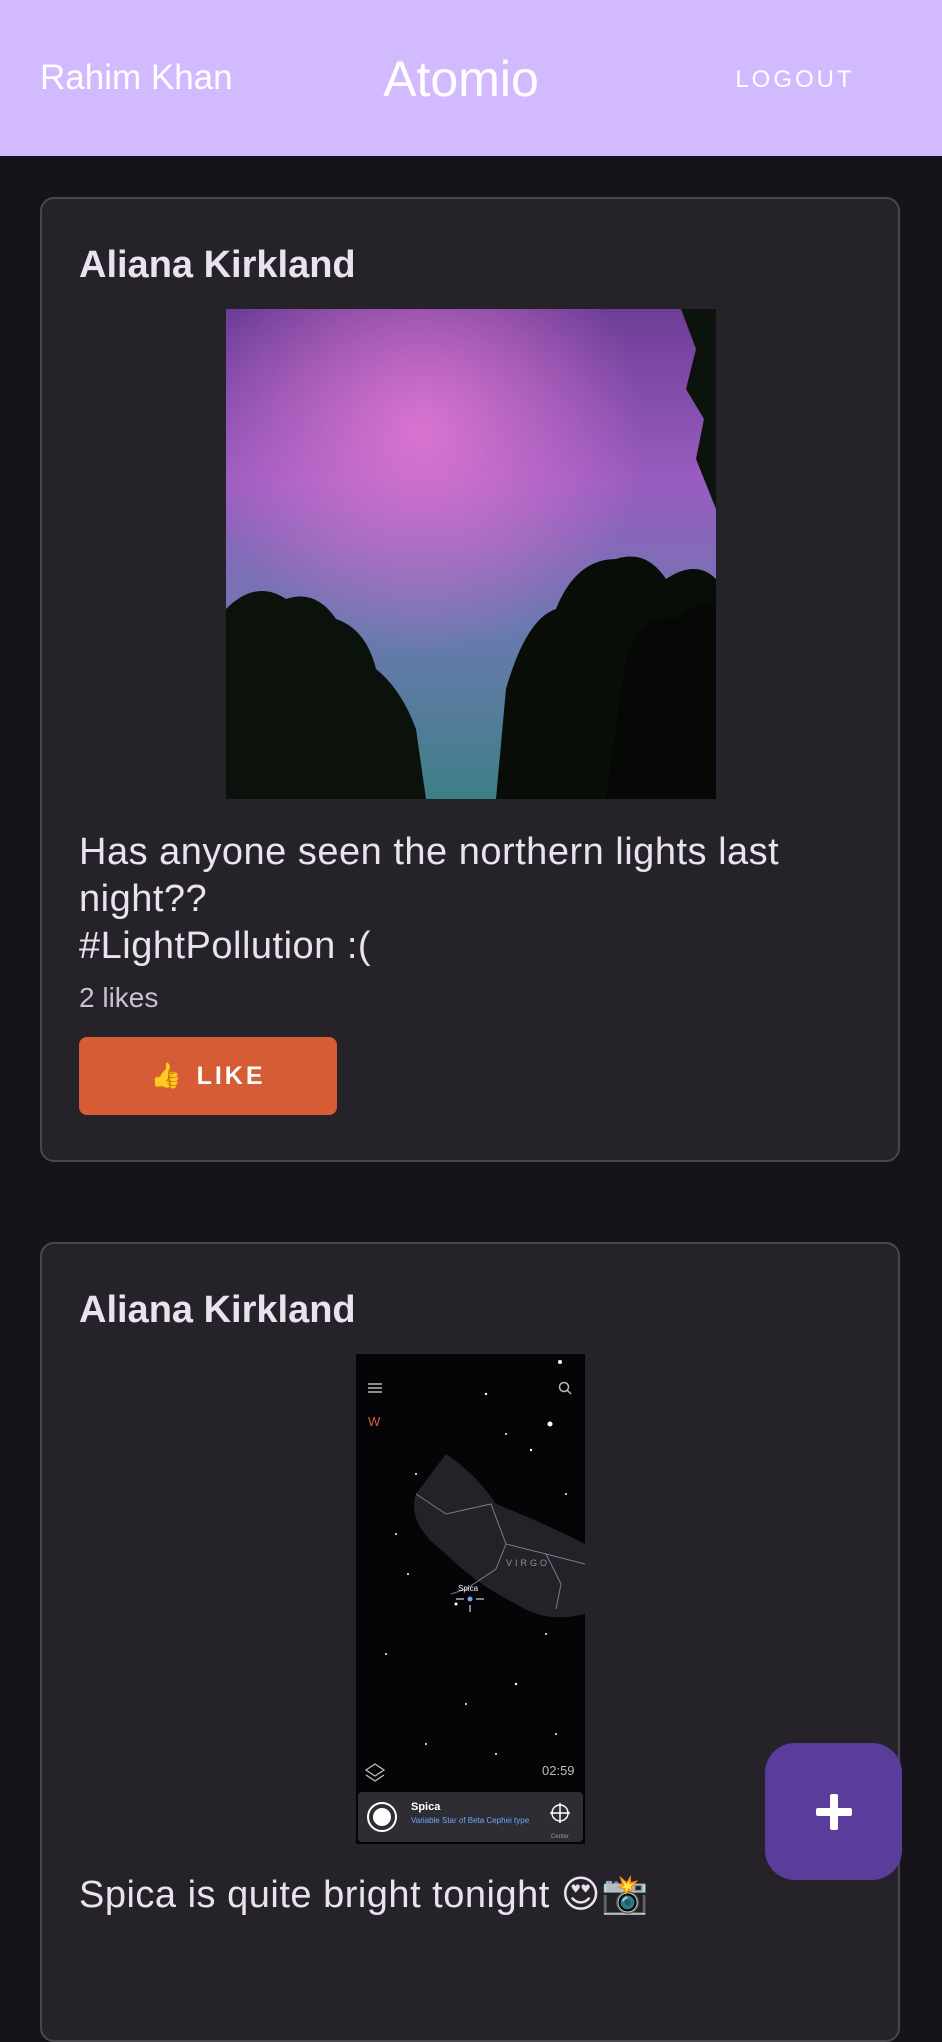 This screenshot has width=942, height=2042. I want to click on layers-icon, so click(375, 1772).